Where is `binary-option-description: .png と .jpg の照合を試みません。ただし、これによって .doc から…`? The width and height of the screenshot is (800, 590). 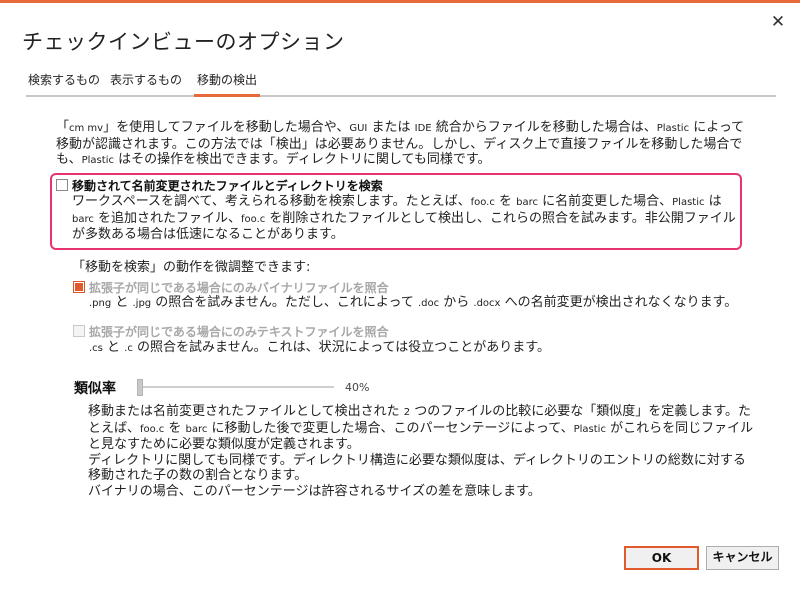
binary-option-description: .png と .jpg の照合を試みません。ただし、これによって .doc から… is located at coordinates (413, 302).